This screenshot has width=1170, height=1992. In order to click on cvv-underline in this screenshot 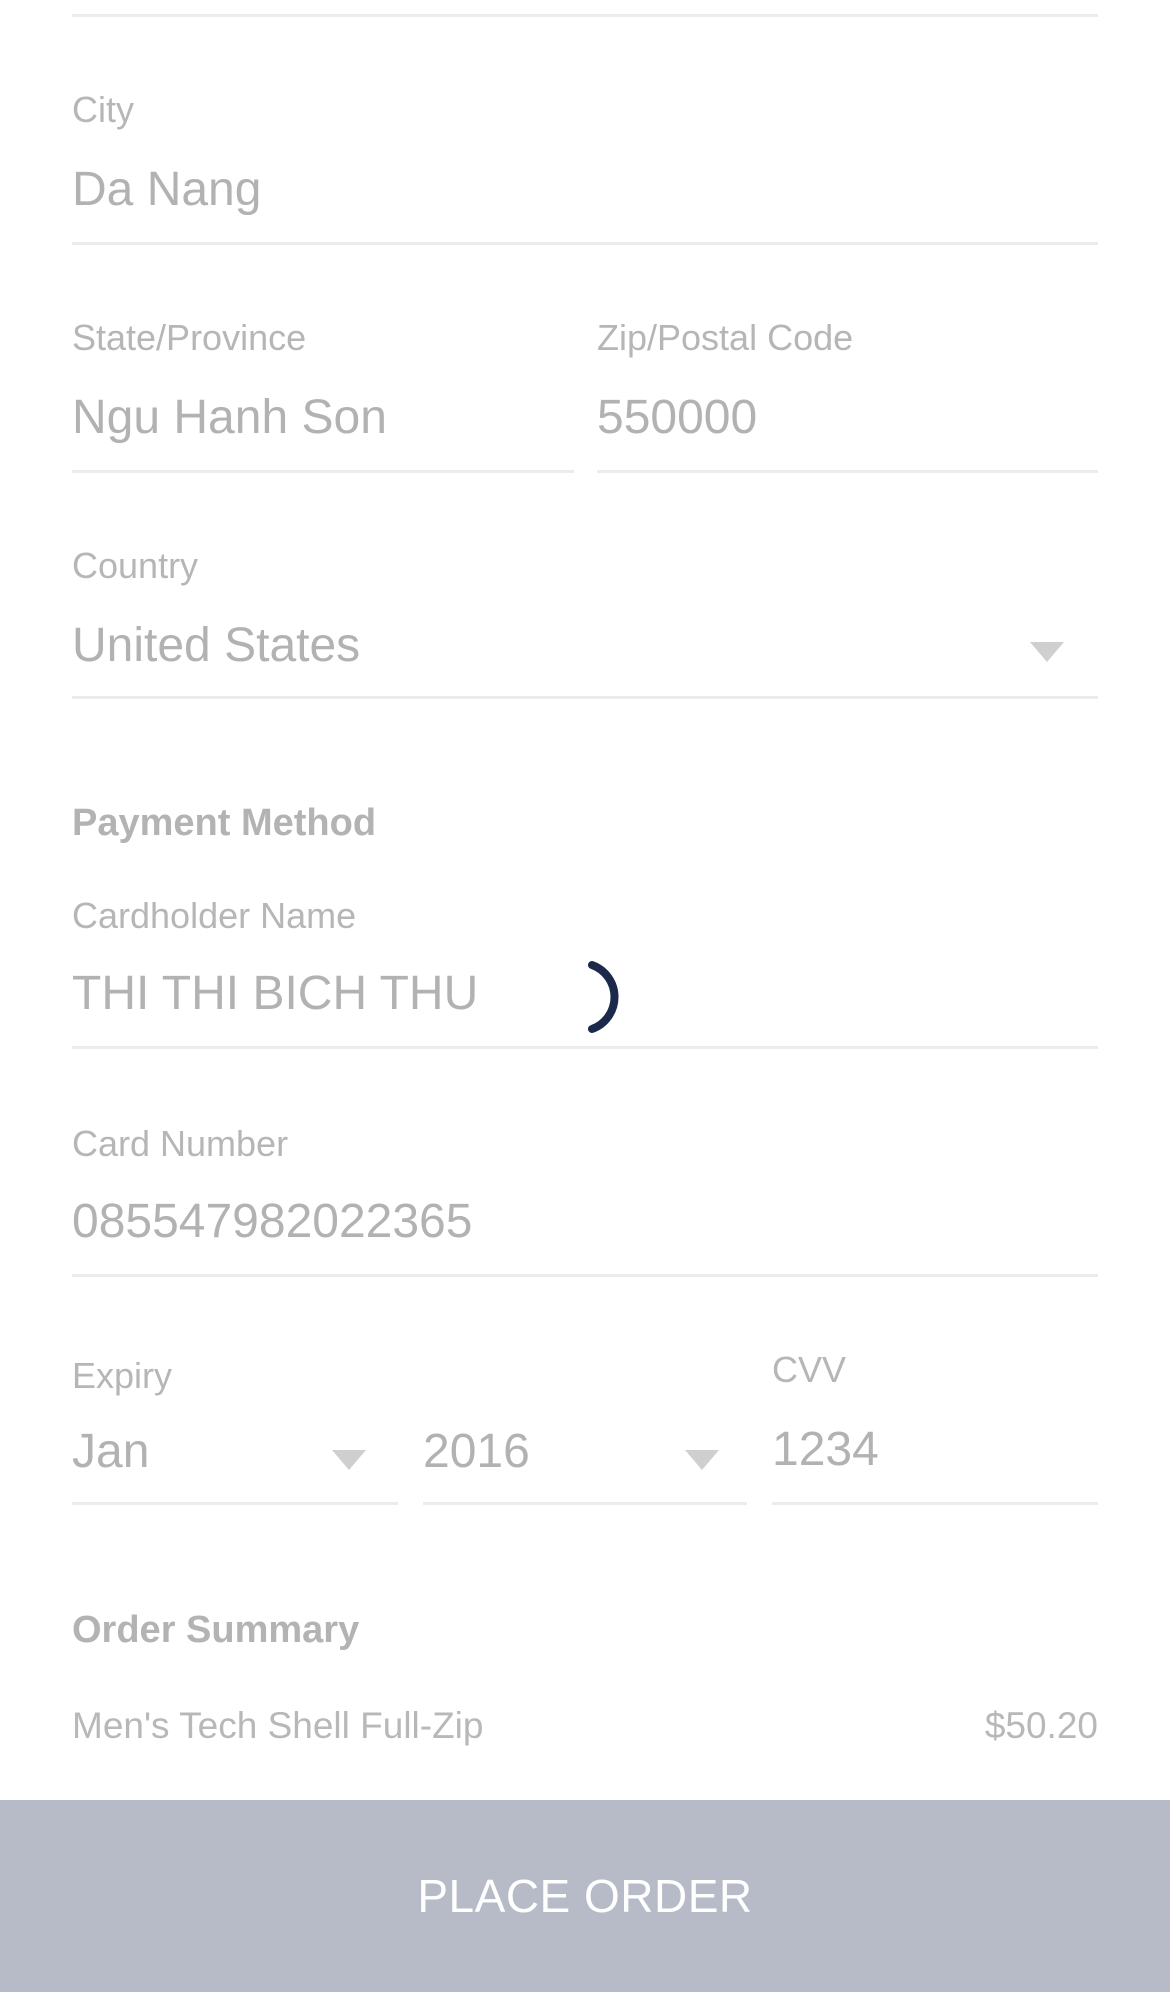, I will do `click(935, 1503)`.